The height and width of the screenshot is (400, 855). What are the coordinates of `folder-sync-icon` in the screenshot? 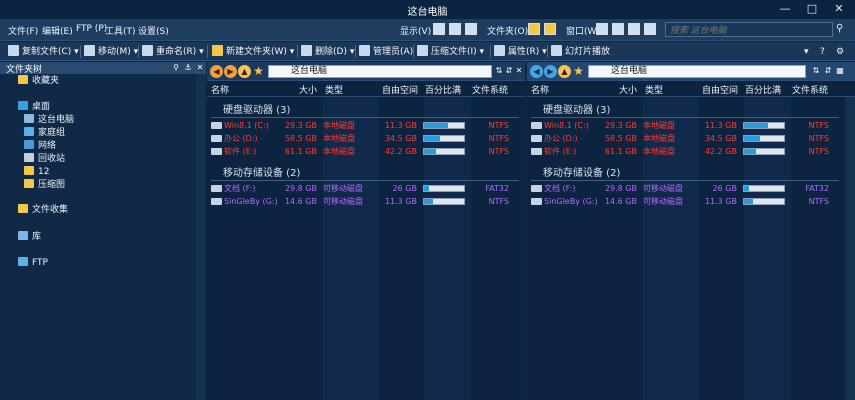 It's located at (550, 29).